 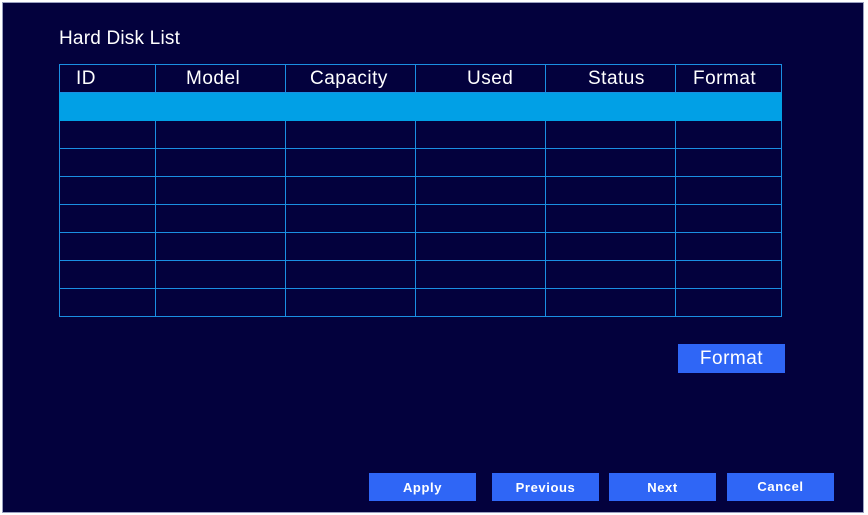 I want to click on column-header-status: Status, so click(x=610, y=78).